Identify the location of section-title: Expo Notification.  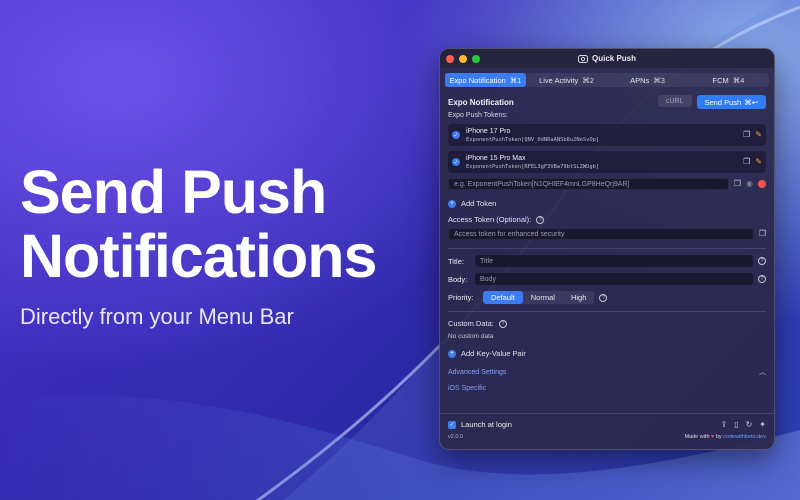
(481, 102).